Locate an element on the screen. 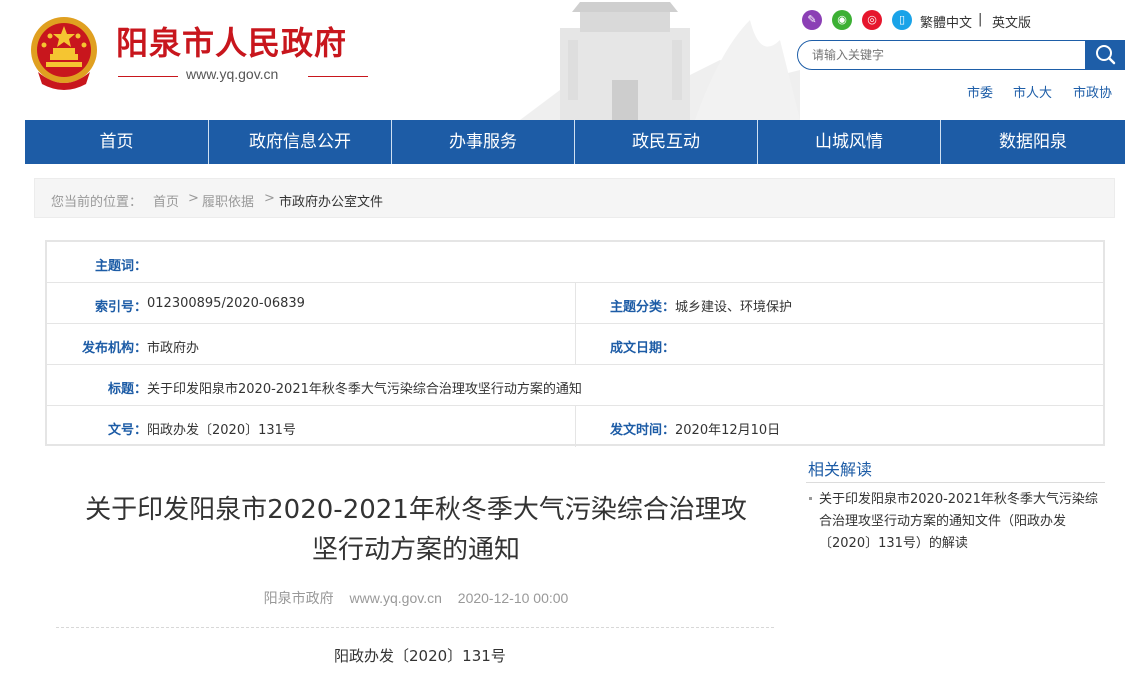 The image size is (1148, 679). info-row-topic: 主题词： is located at coordinates (575, 262).